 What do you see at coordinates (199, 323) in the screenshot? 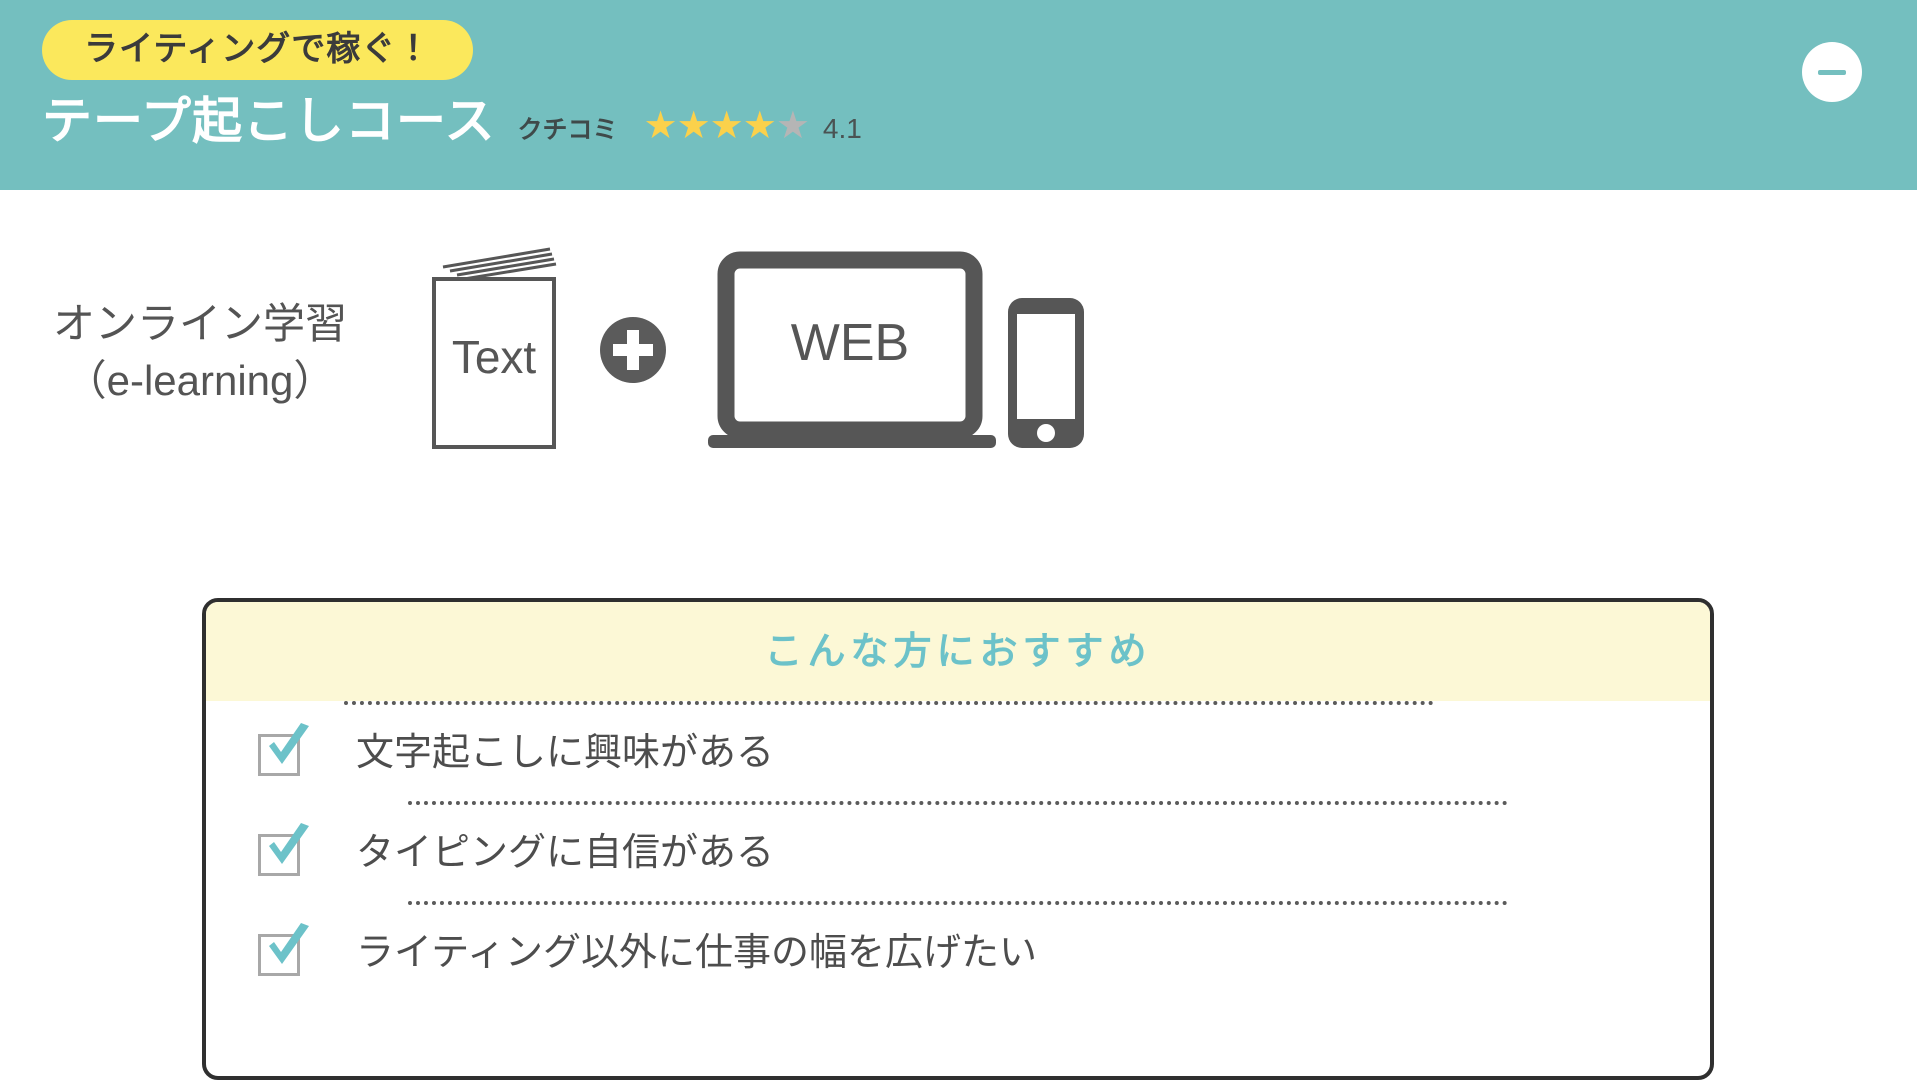
I see `elearning-label-line1: オンライン学習` at bounding box center [199, 323].